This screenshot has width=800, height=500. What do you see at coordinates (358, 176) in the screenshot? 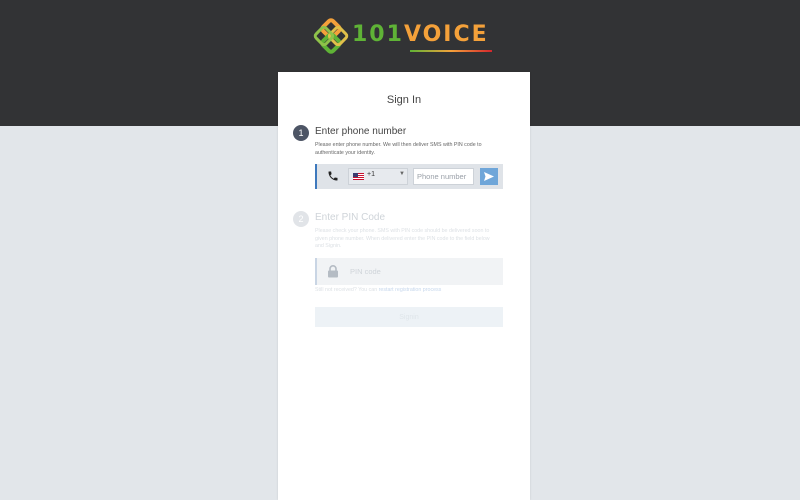
I see `us-flag-icon` at bounding box center [358, 176].